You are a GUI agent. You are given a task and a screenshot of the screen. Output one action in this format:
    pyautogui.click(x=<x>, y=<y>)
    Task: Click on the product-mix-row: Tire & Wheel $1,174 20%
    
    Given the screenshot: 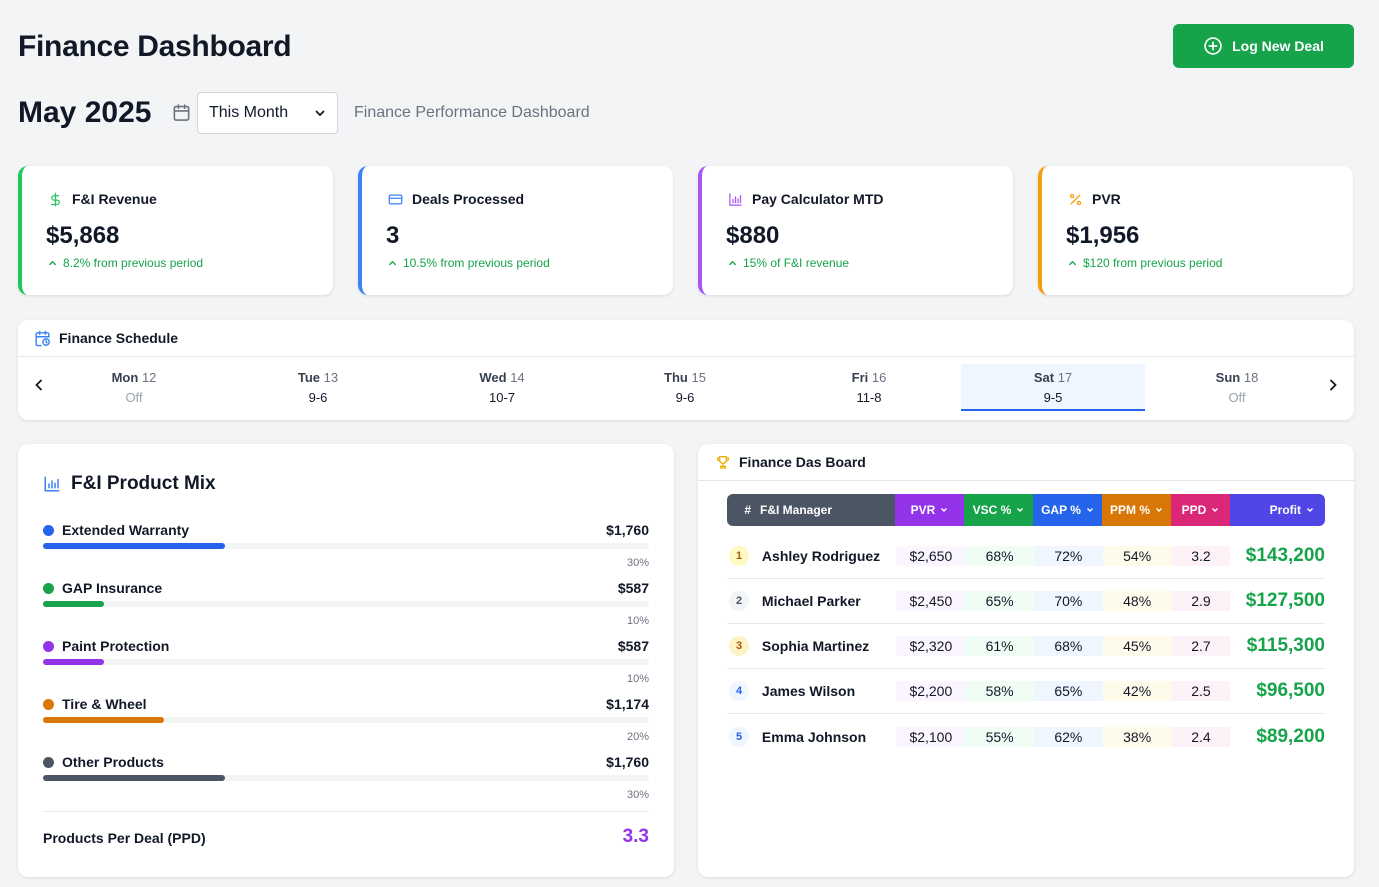 What is the action you would take?
    pyautogui.click(x=346, y=719)
    